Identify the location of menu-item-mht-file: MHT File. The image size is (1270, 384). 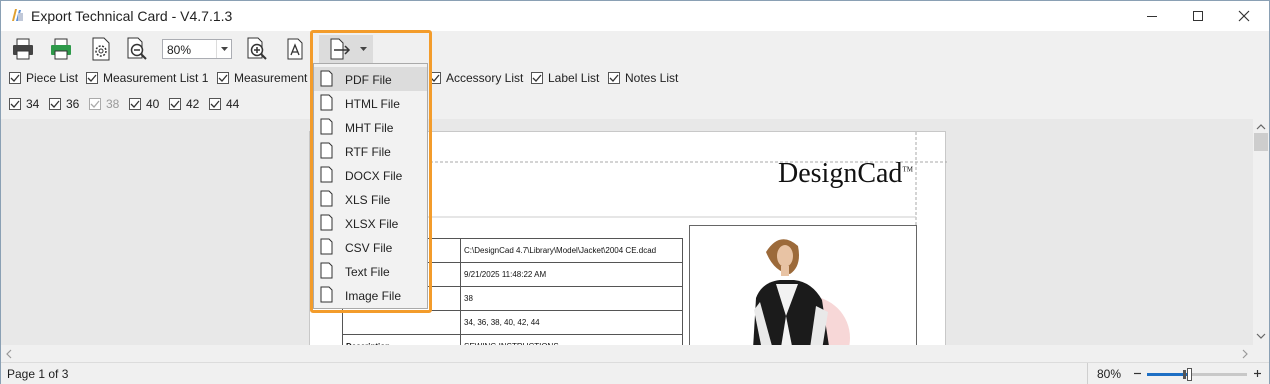
(370, 127).